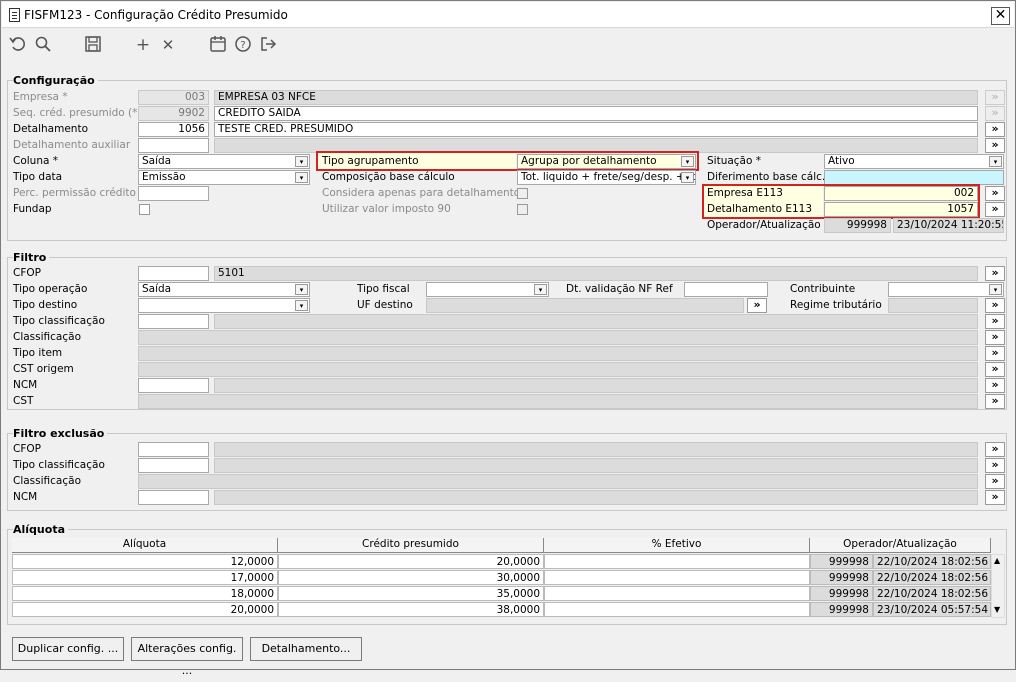  Describe the element at coordinates (43, 45) in the screenshot. I see `search-icon` at that location.